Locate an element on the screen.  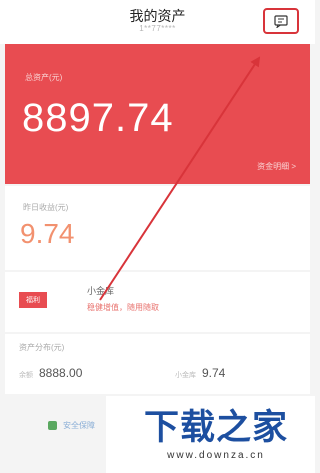
vault-stat: 小金库 9.74 is located at coordinates (200, 373).